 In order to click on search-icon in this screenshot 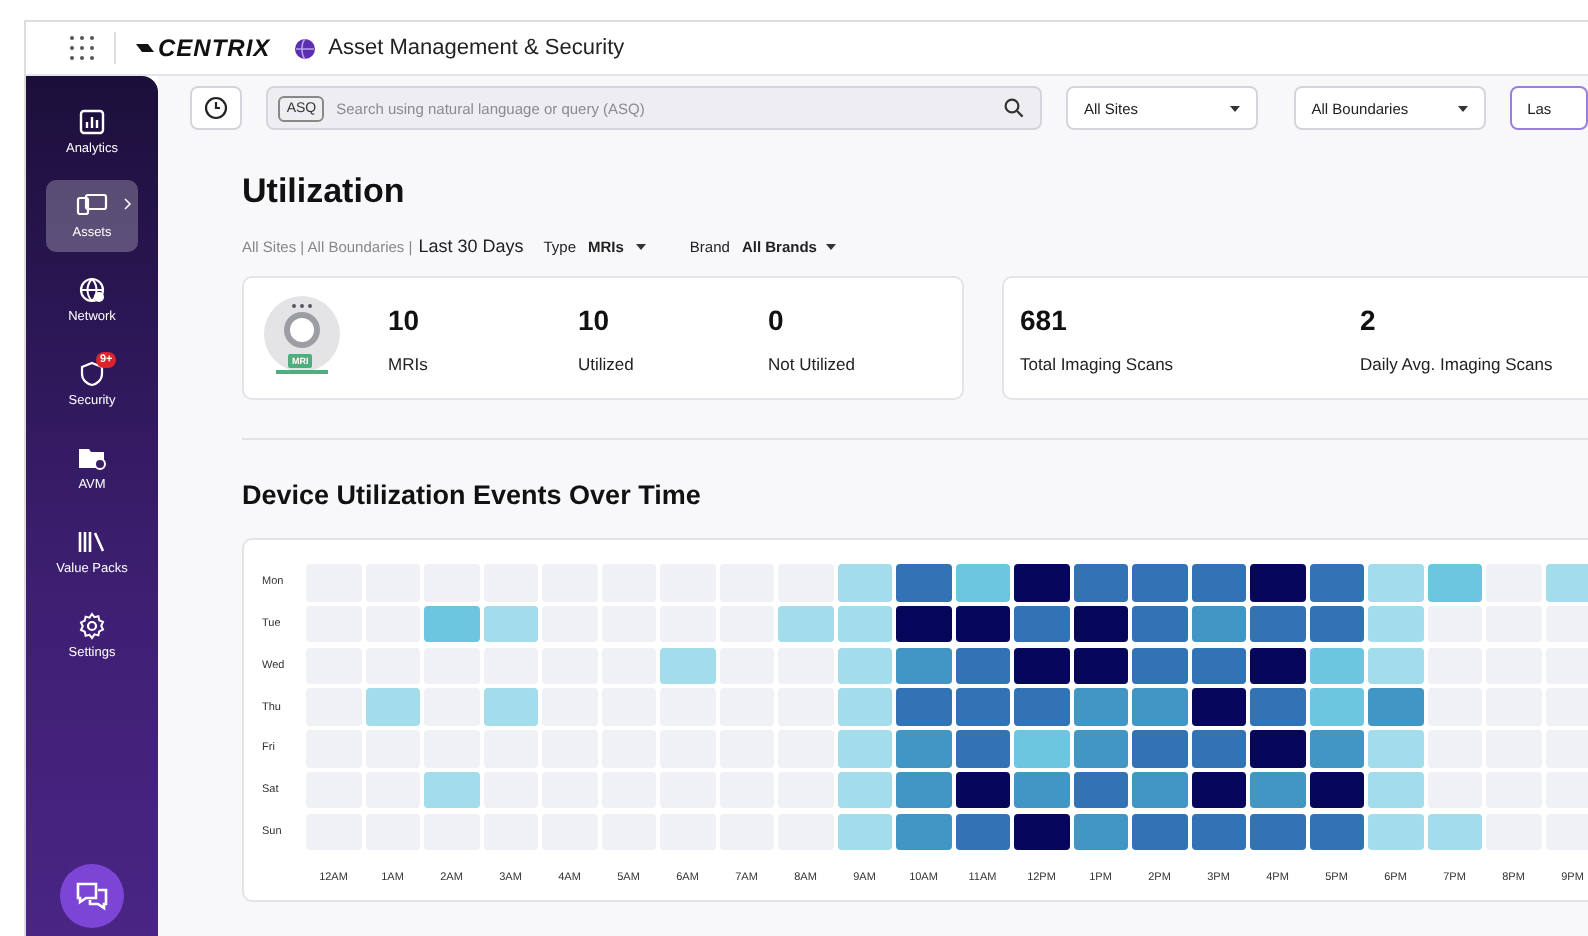, I will do `click(1013, 108)`.